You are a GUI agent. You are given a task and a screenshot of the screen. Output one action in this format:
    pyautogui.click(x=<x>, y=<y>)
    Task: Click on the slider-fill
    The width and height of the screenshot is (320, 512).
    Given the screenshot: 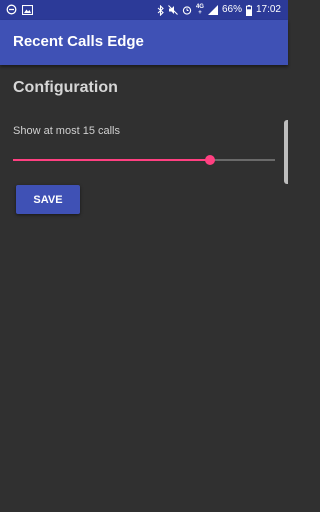 What is the action you would take?
    pyautogui.click(x=111, y=160)
    